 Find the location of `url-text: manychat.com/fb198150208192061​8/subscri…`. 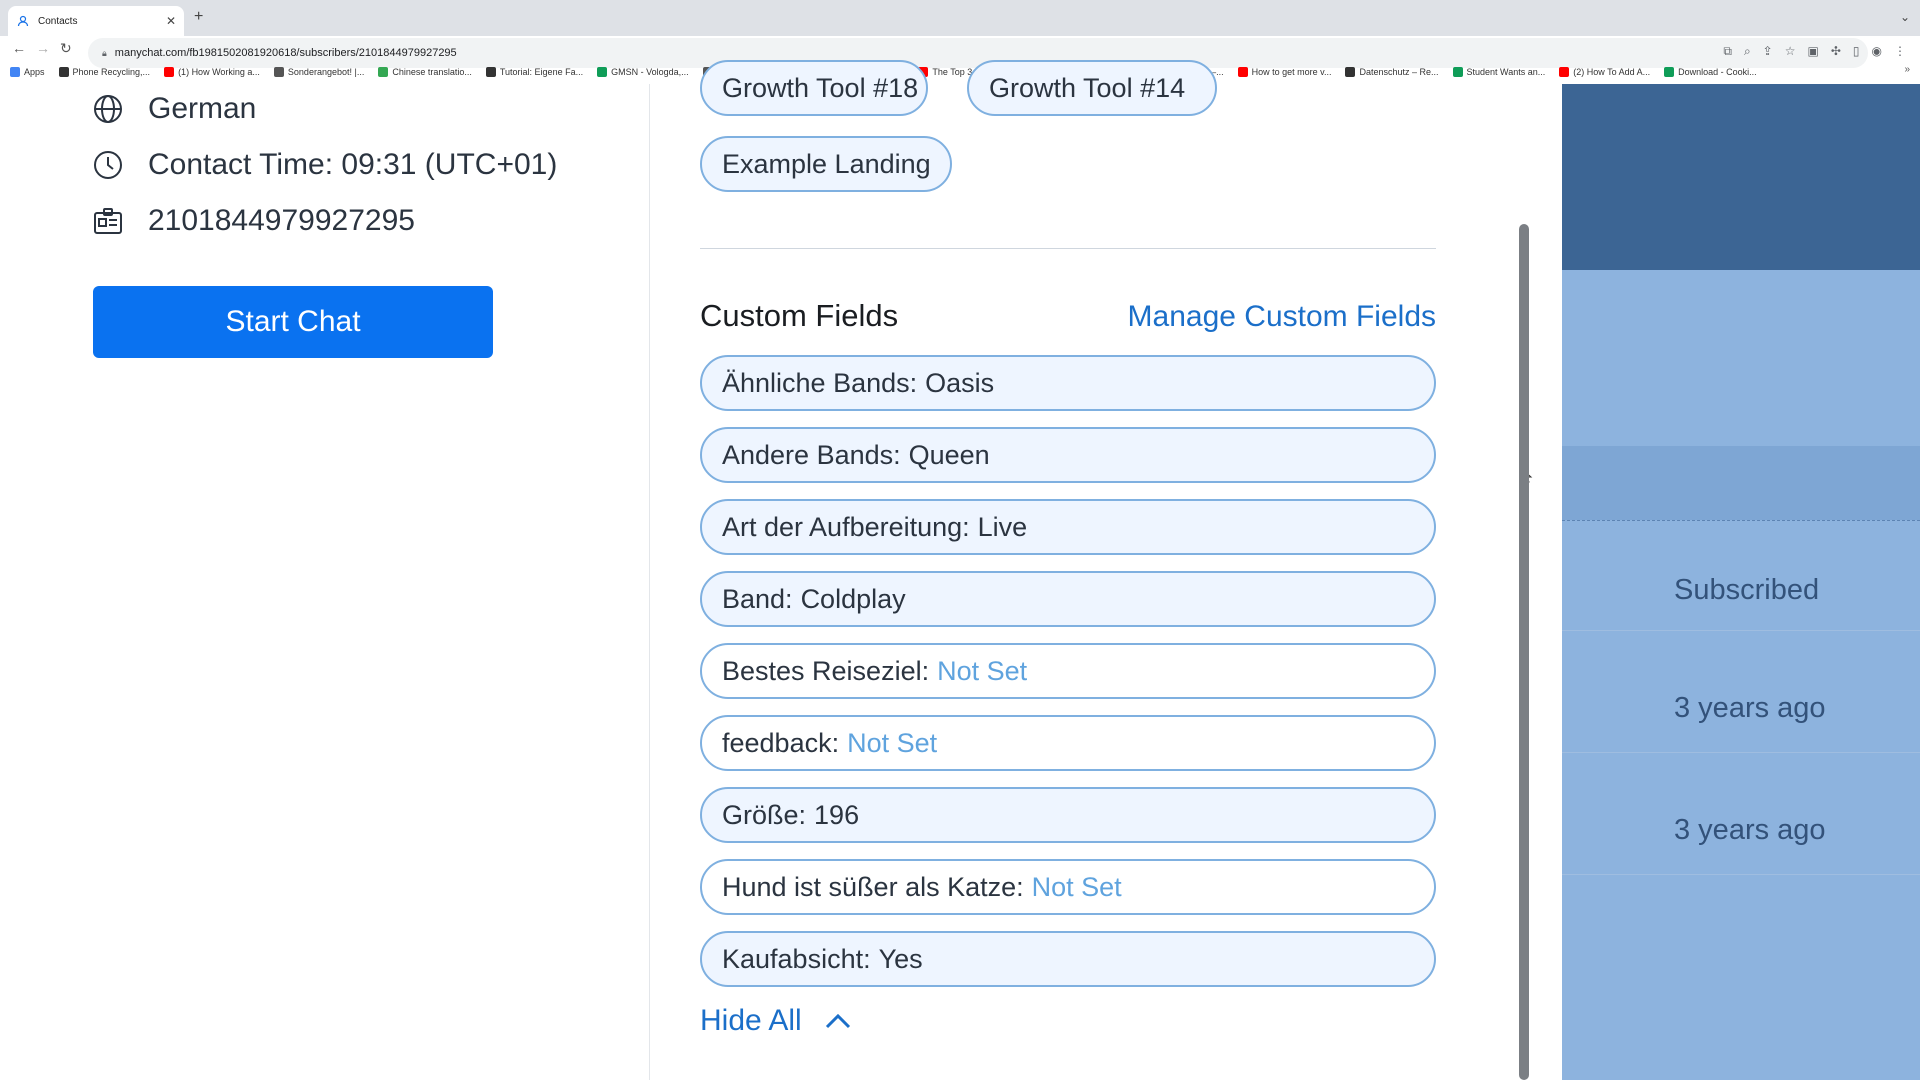

url-text: manychat.com/fb198150208192061​8/subscri… is located at coordinates (285, 53).